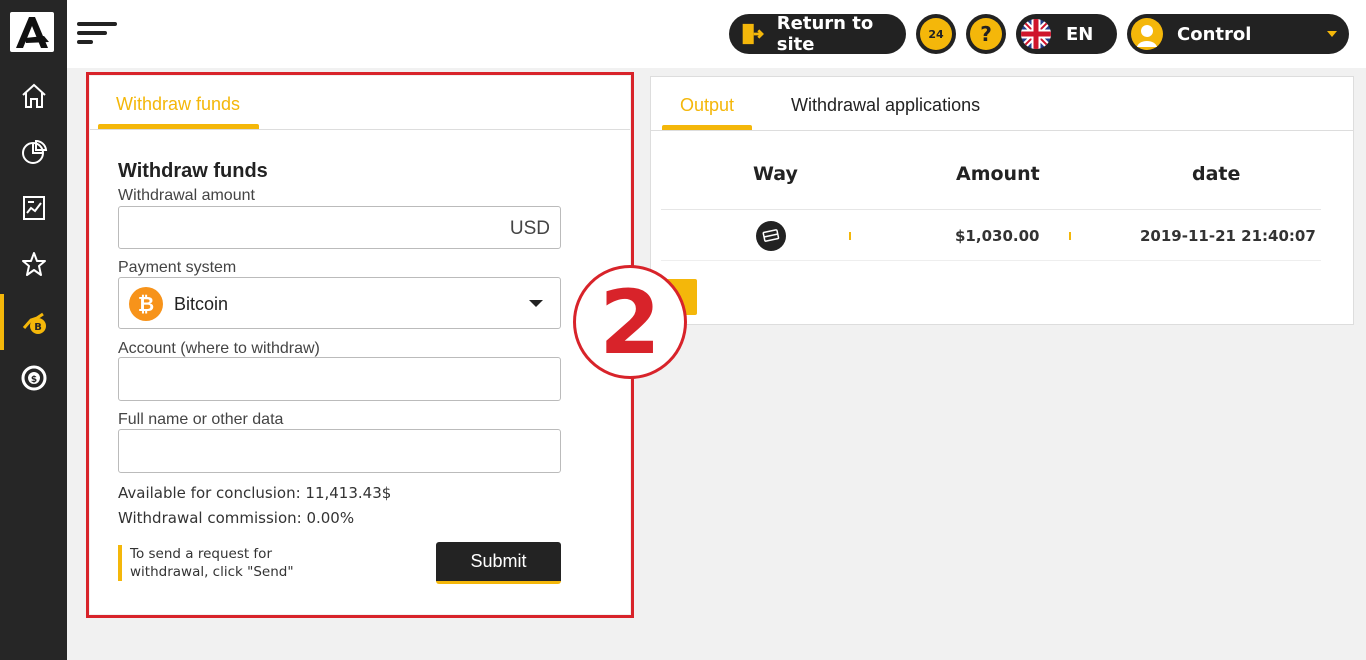  Describe the element at coordinates (825, 34) in the screenshot. I see `return-to-site-label: Return to site` at that location.